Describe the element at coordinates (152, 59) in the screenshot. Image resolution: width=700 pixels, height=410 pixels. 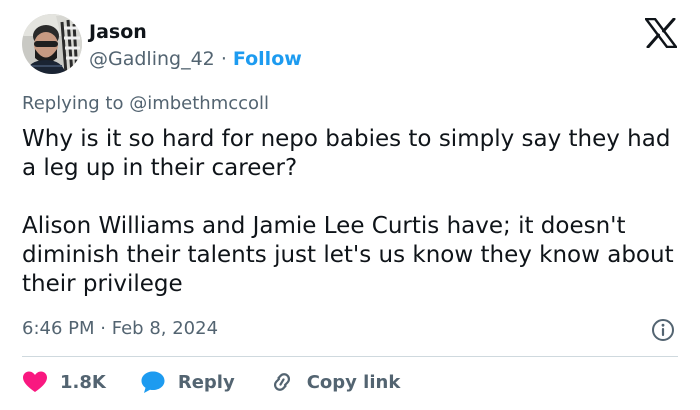
I see `author-handle: @Gadling_42` at that location.